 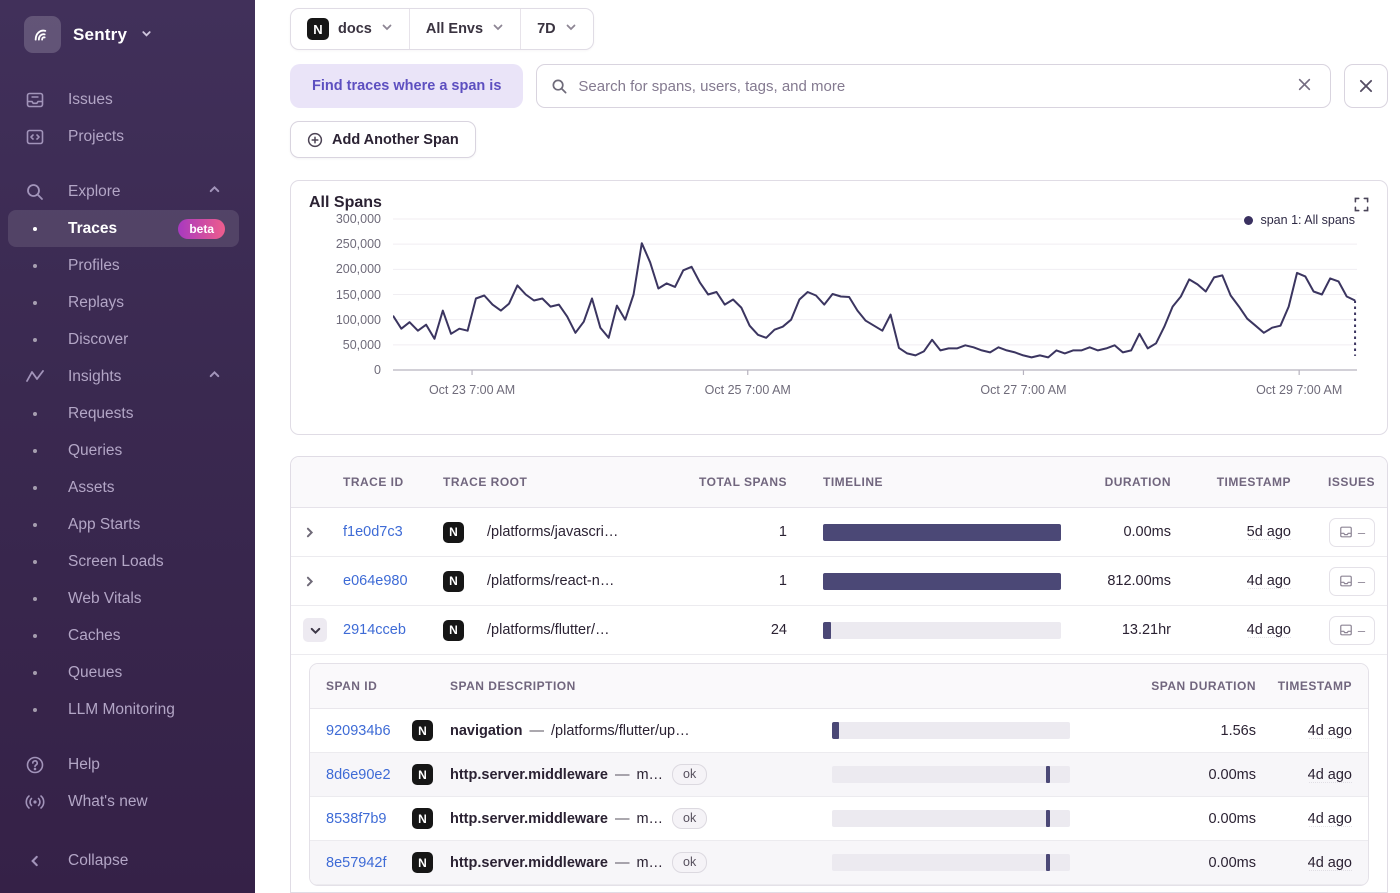 I want to click on span-id-link: 8e57942f, so click(x=369, y=863).